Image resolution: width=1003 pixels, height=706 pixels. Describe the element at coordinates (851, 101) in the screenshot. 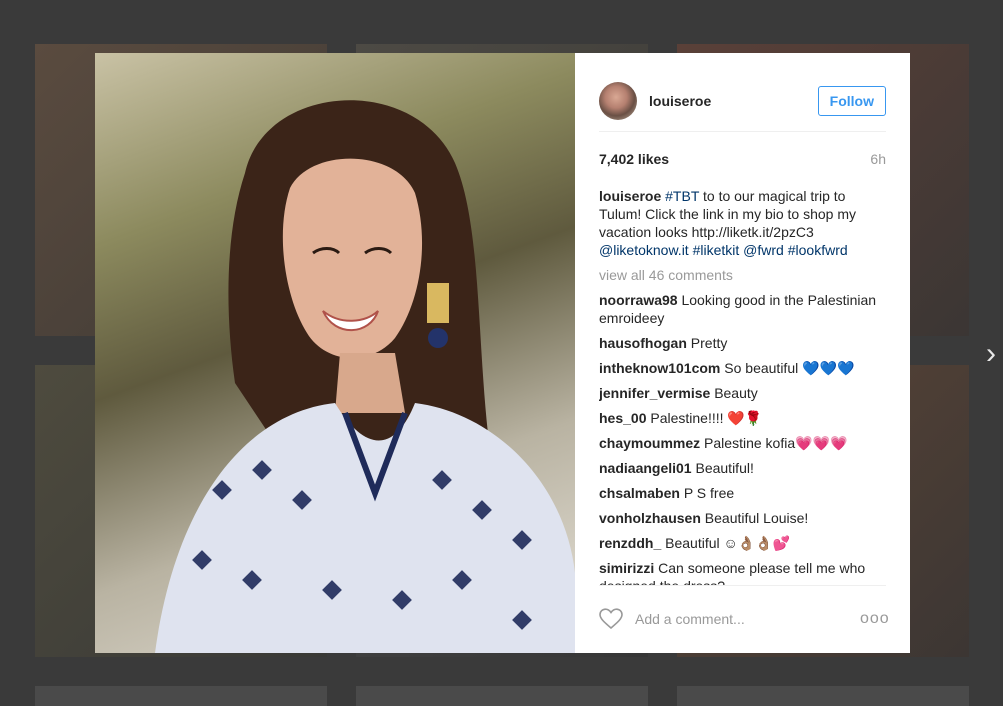

I see `follow-button: Follow` at that location.